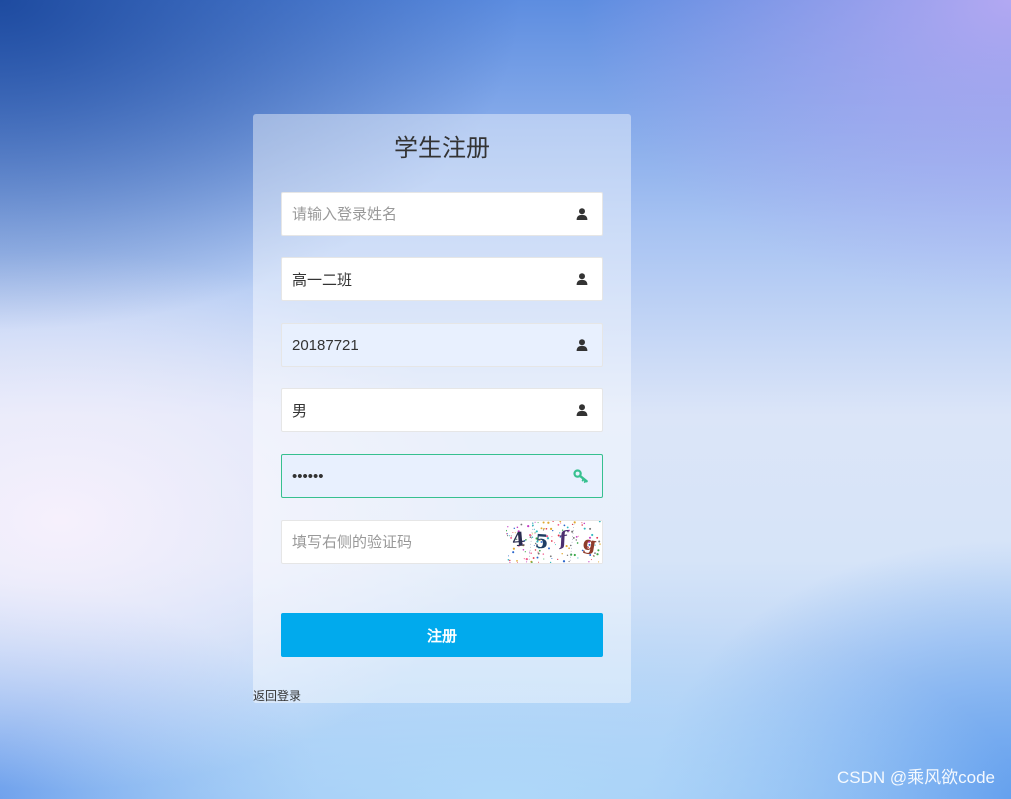  Describe the element at coordinates (915, 777) in the screenshot. I see `watermark: CSDN @乘风欲code` at that location.